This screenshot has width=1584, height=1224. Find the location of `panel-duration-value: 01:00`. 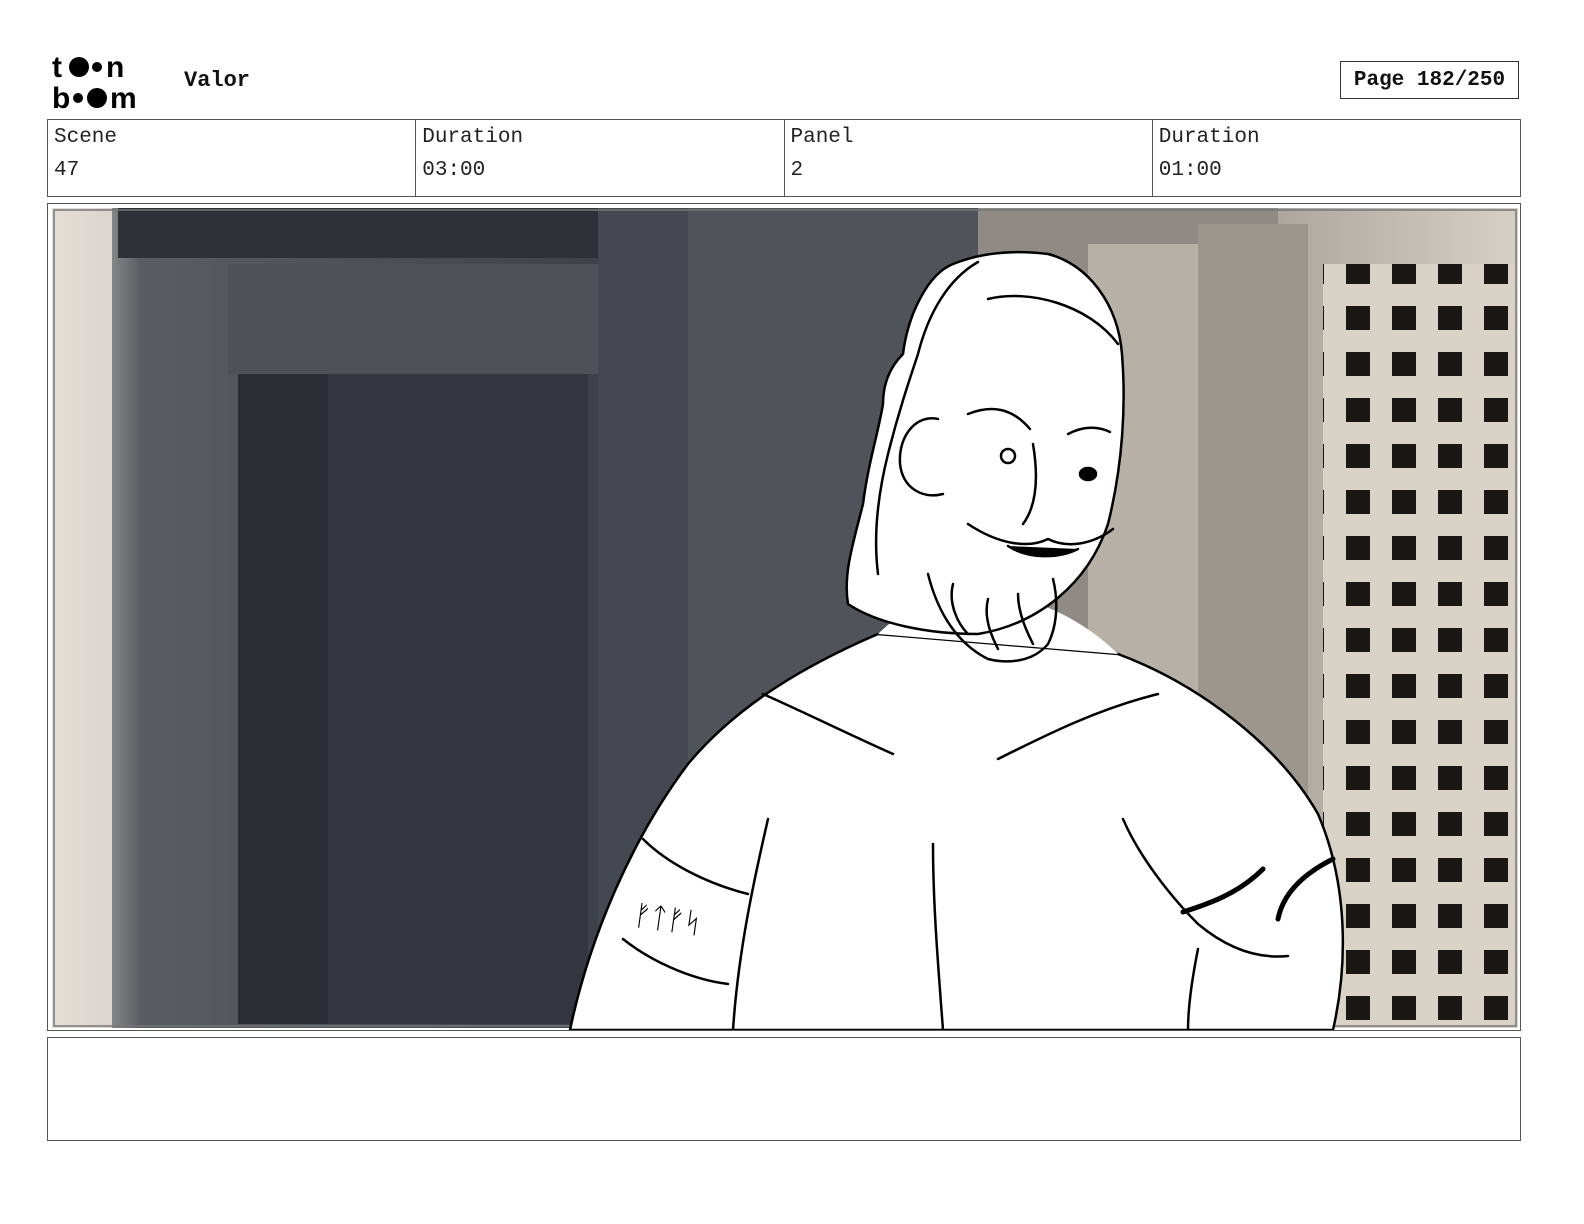

panel-duration-value: 01:00 is located at coordinates (1190, 170).